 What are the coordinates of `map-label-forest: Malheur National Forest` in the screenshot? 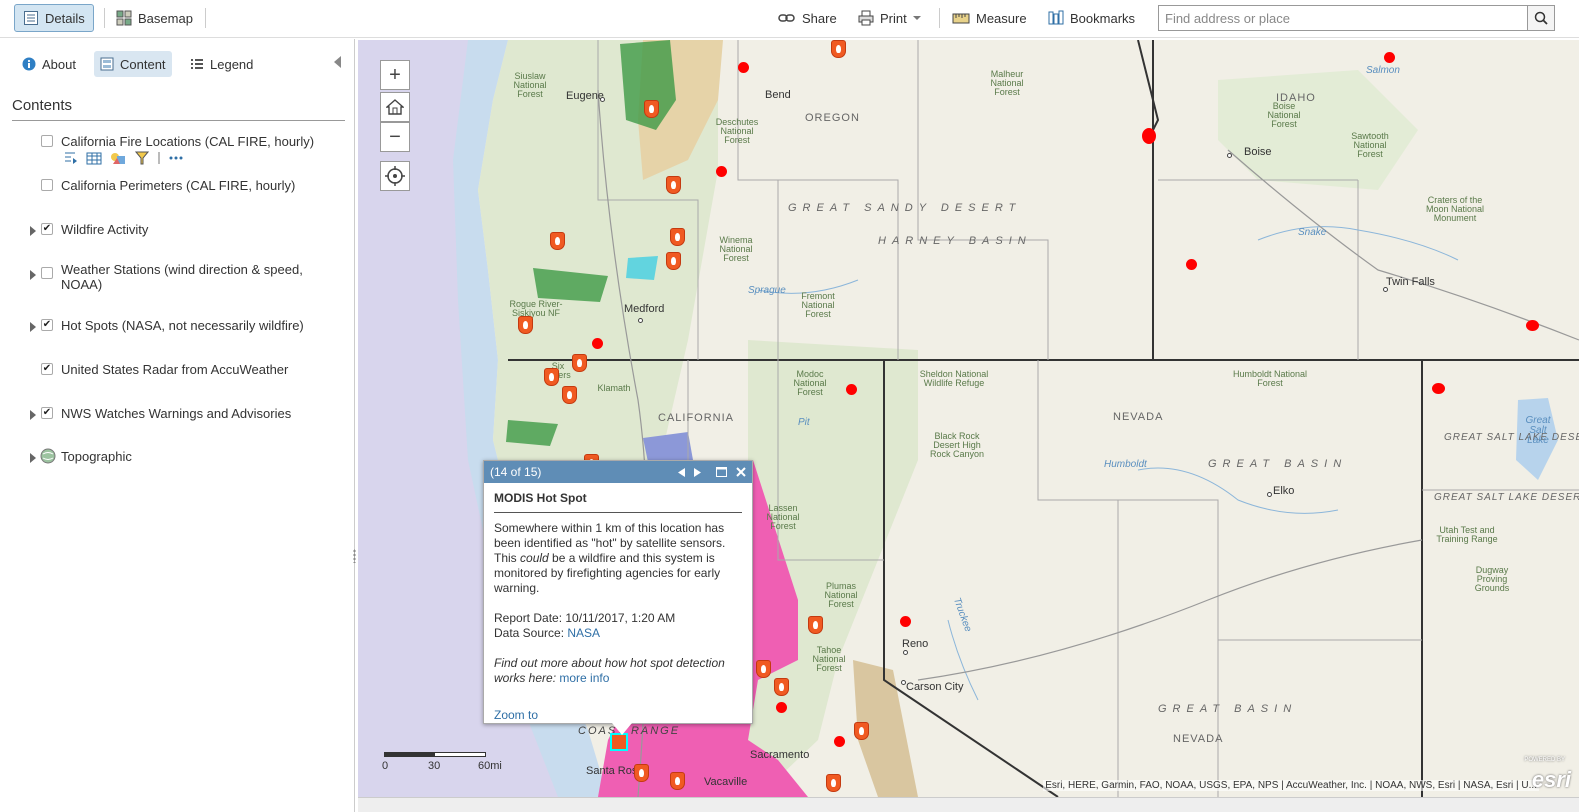 It's located at (1007, 83).